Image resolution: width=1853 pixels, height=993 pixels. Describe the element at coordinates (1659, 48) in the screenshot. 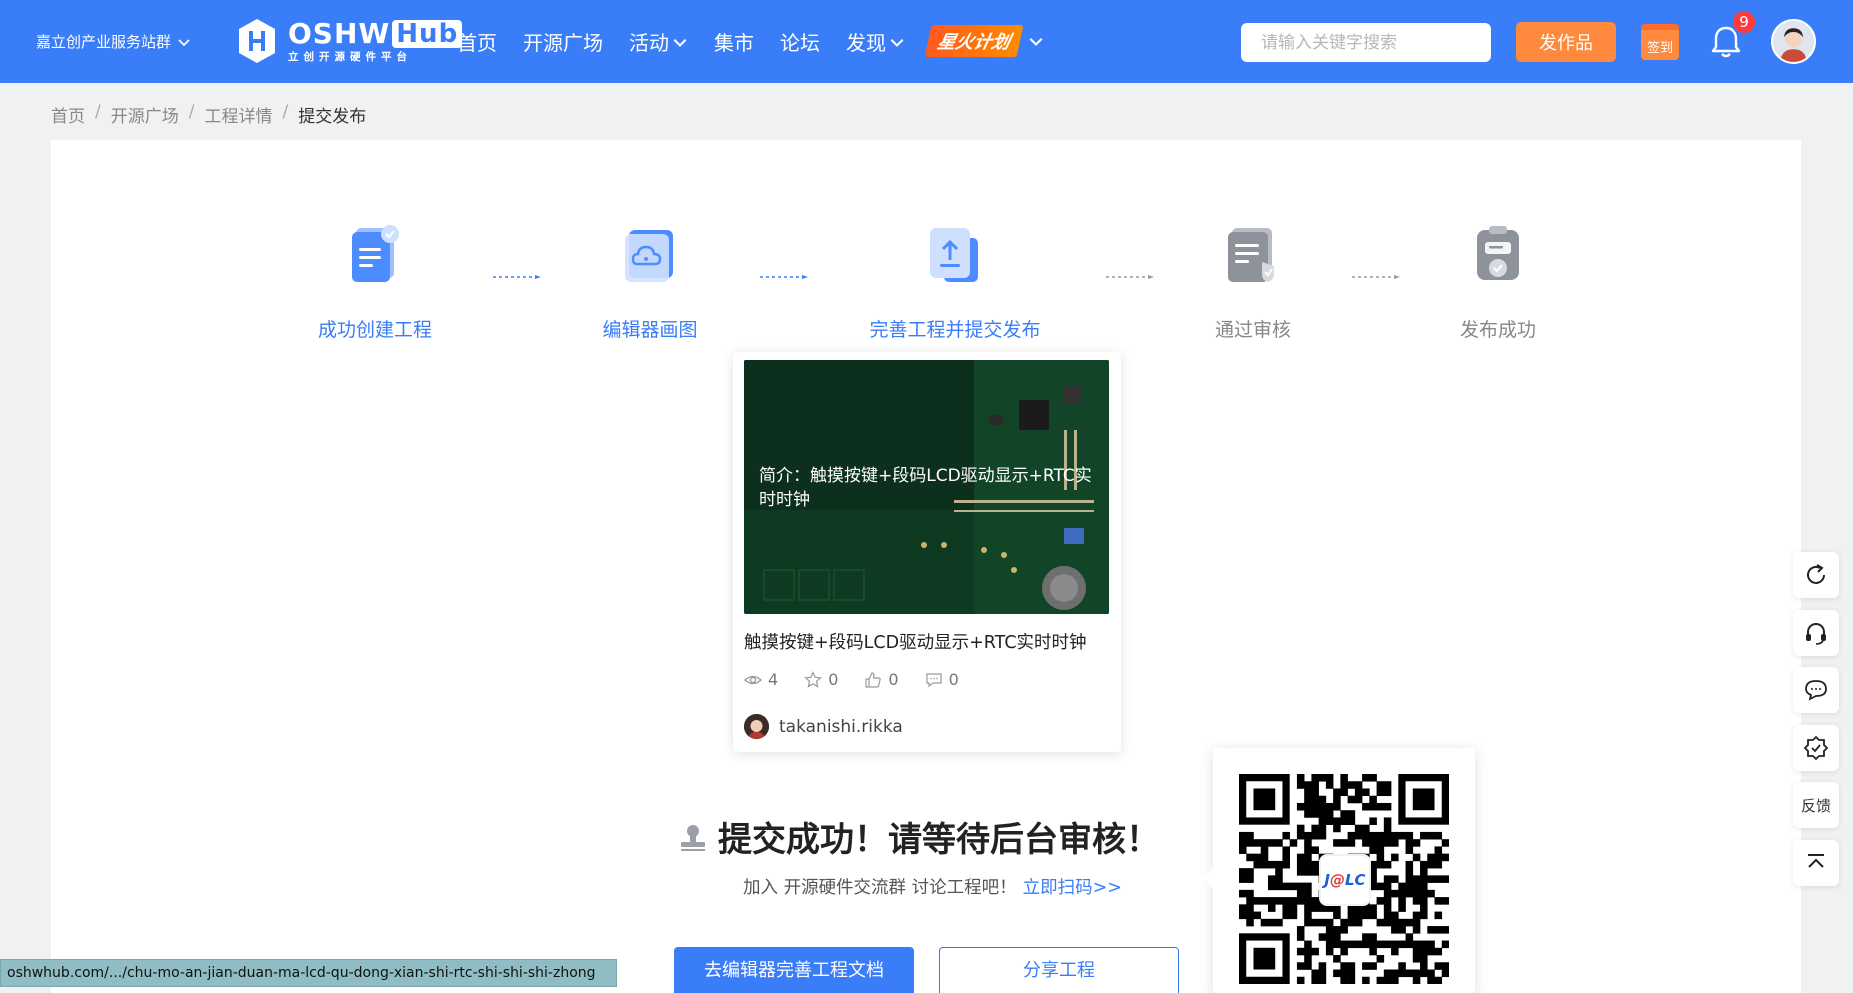

I see `signin-label: 签到` at that location.